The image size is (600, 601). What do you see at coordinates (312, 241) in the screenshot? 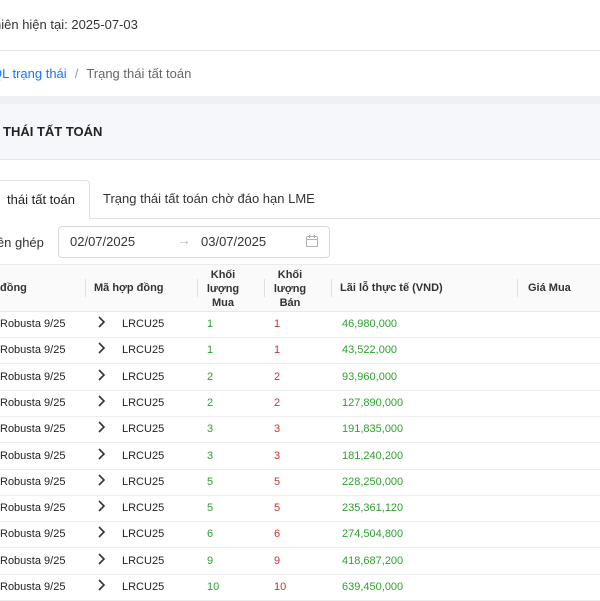
I see `calendar-icon` at bounding box center [312, 241].